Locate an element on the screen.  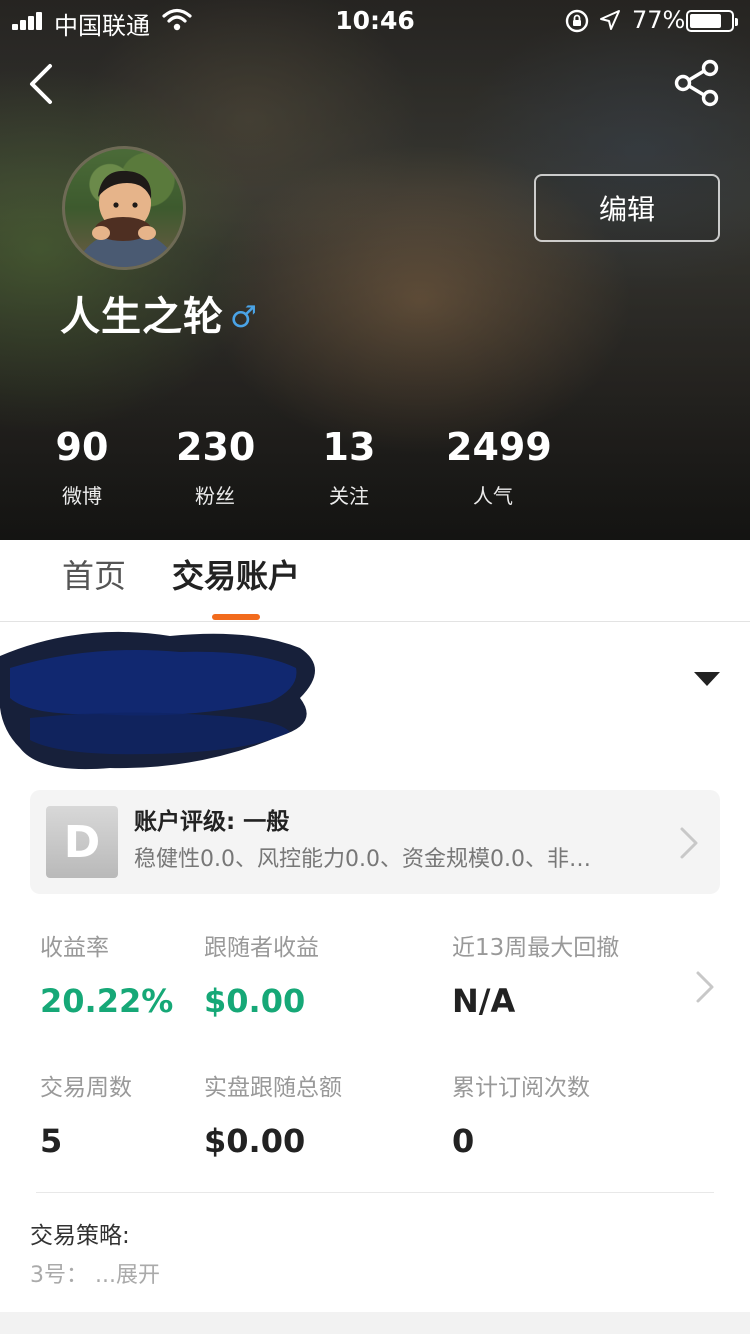
metric-return-rate-label: 收益率 is located at coordinates (74, 948).